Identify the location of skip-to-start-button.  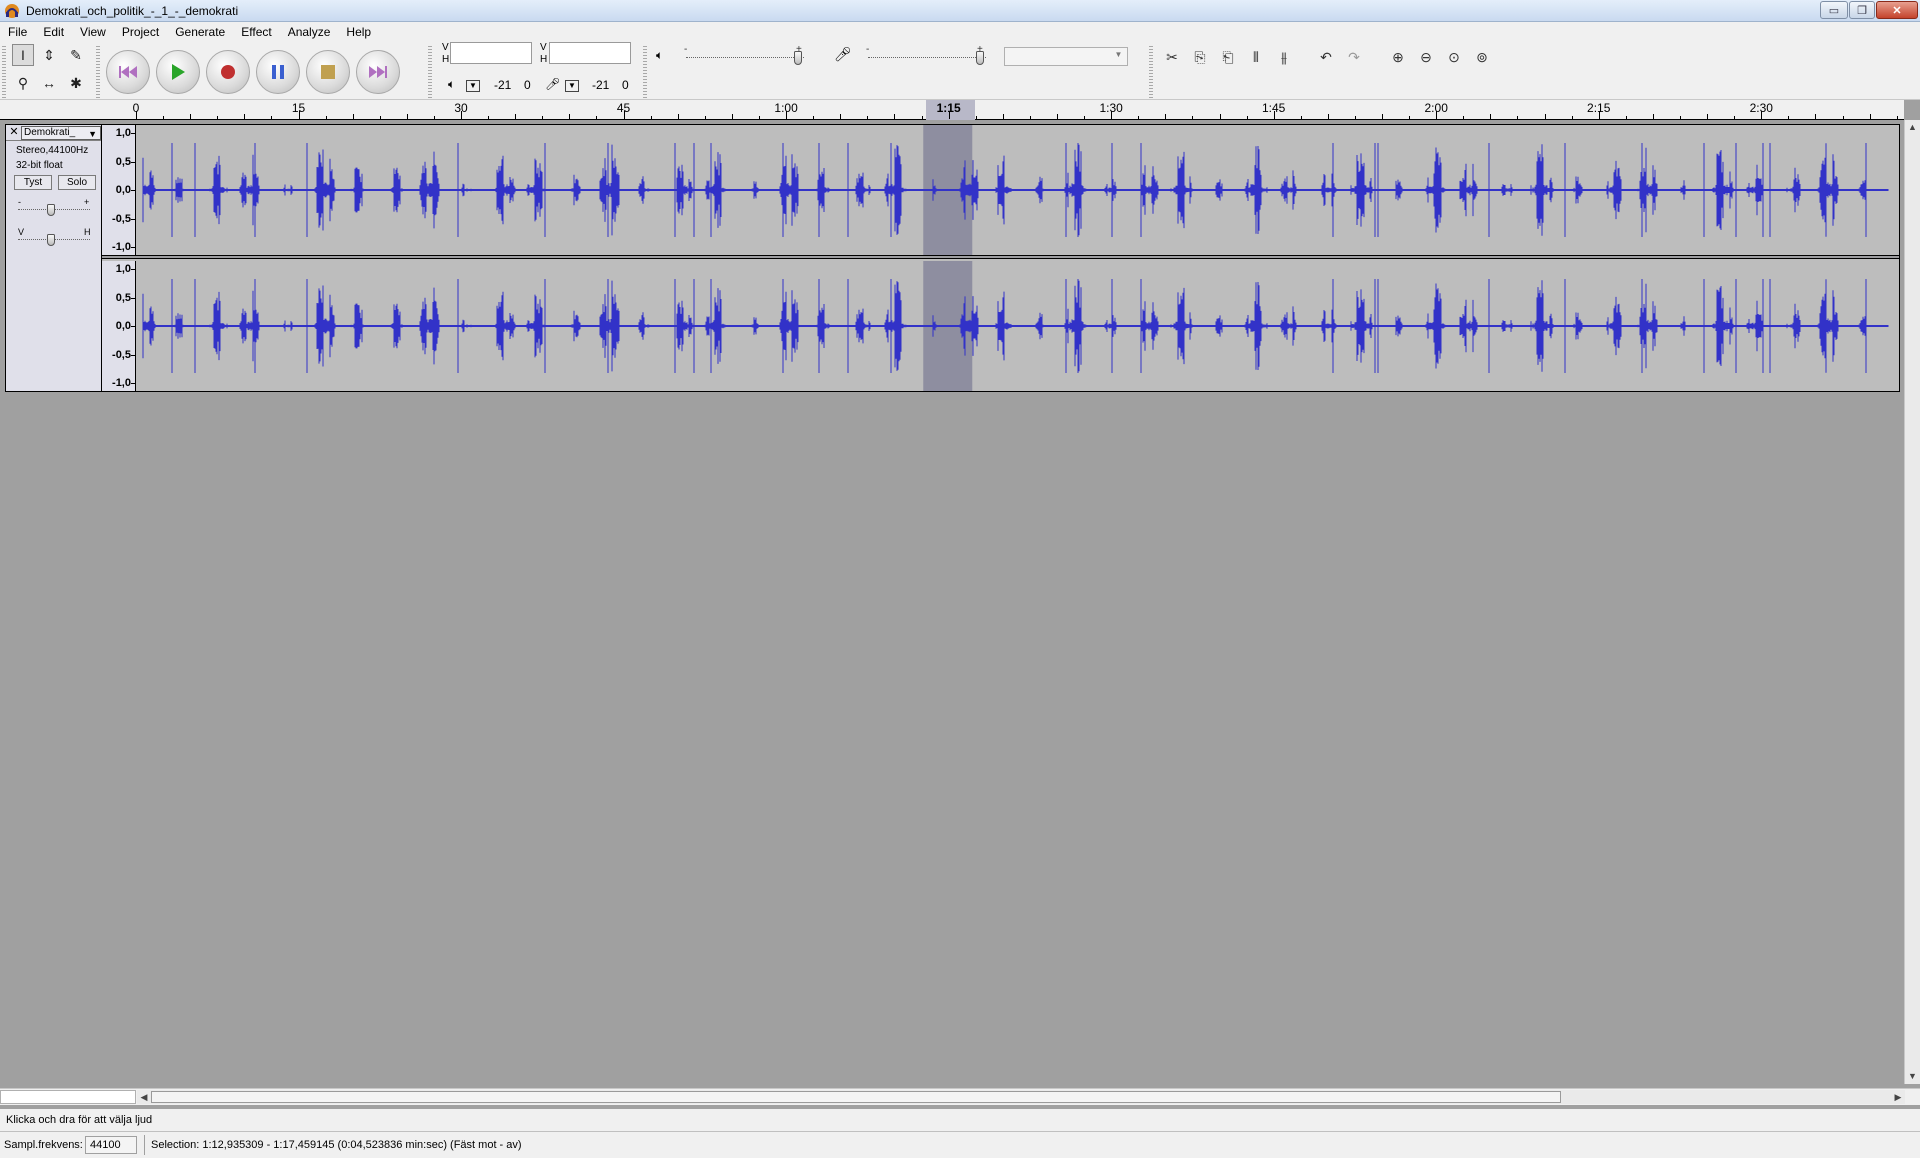
(128, 72).